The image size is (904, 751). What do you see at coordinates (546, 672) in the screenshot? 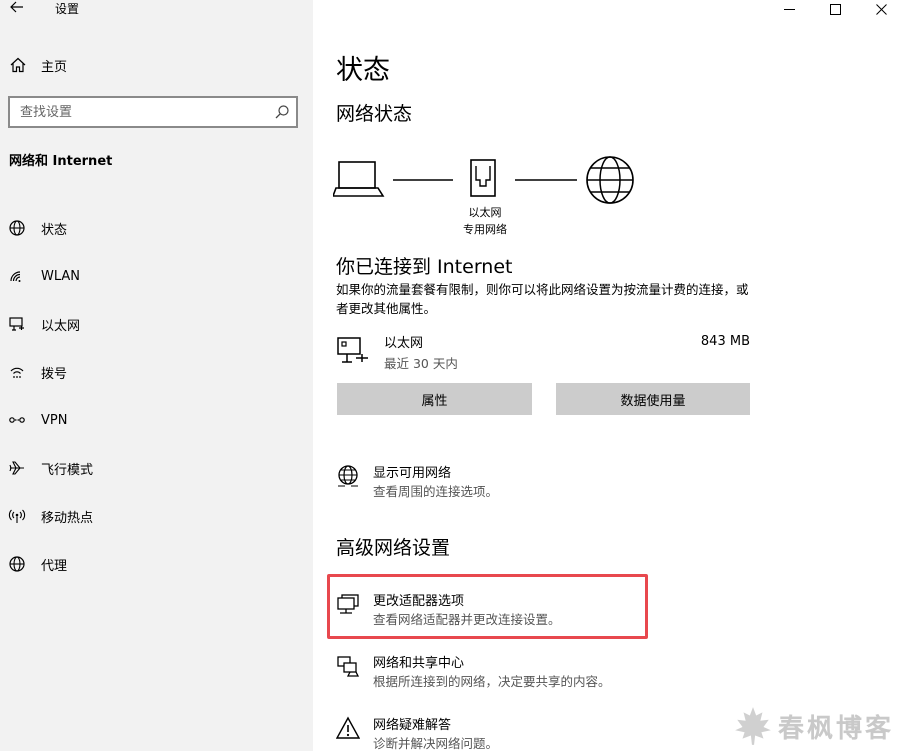
I see `network-sharing-center-link: 网络和共享中心 根据所连接到的网络，决定要共享的内容。` at bounding box center [546, 672].